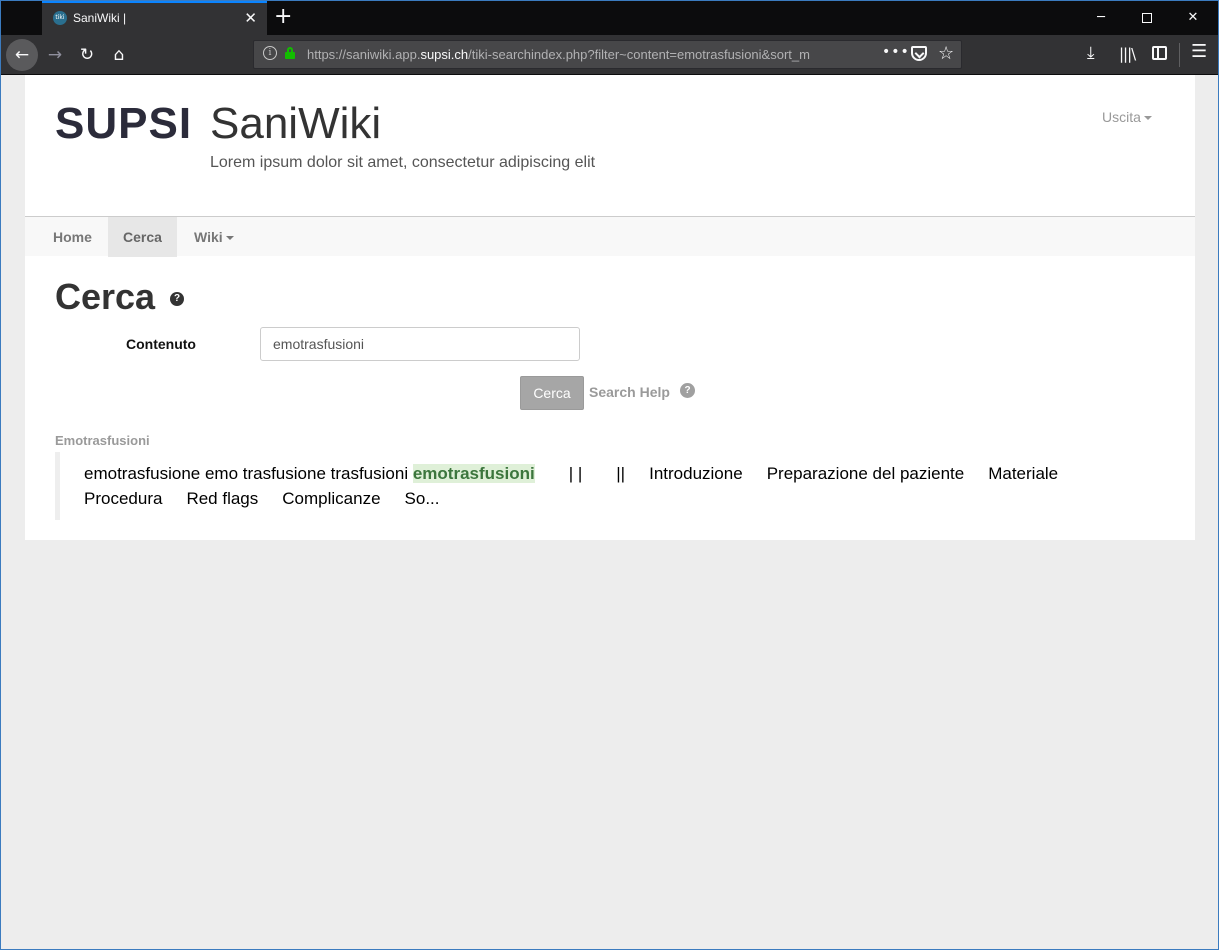  I want to click on result-title-link: Emotrasfusioni, so click(102, 440).